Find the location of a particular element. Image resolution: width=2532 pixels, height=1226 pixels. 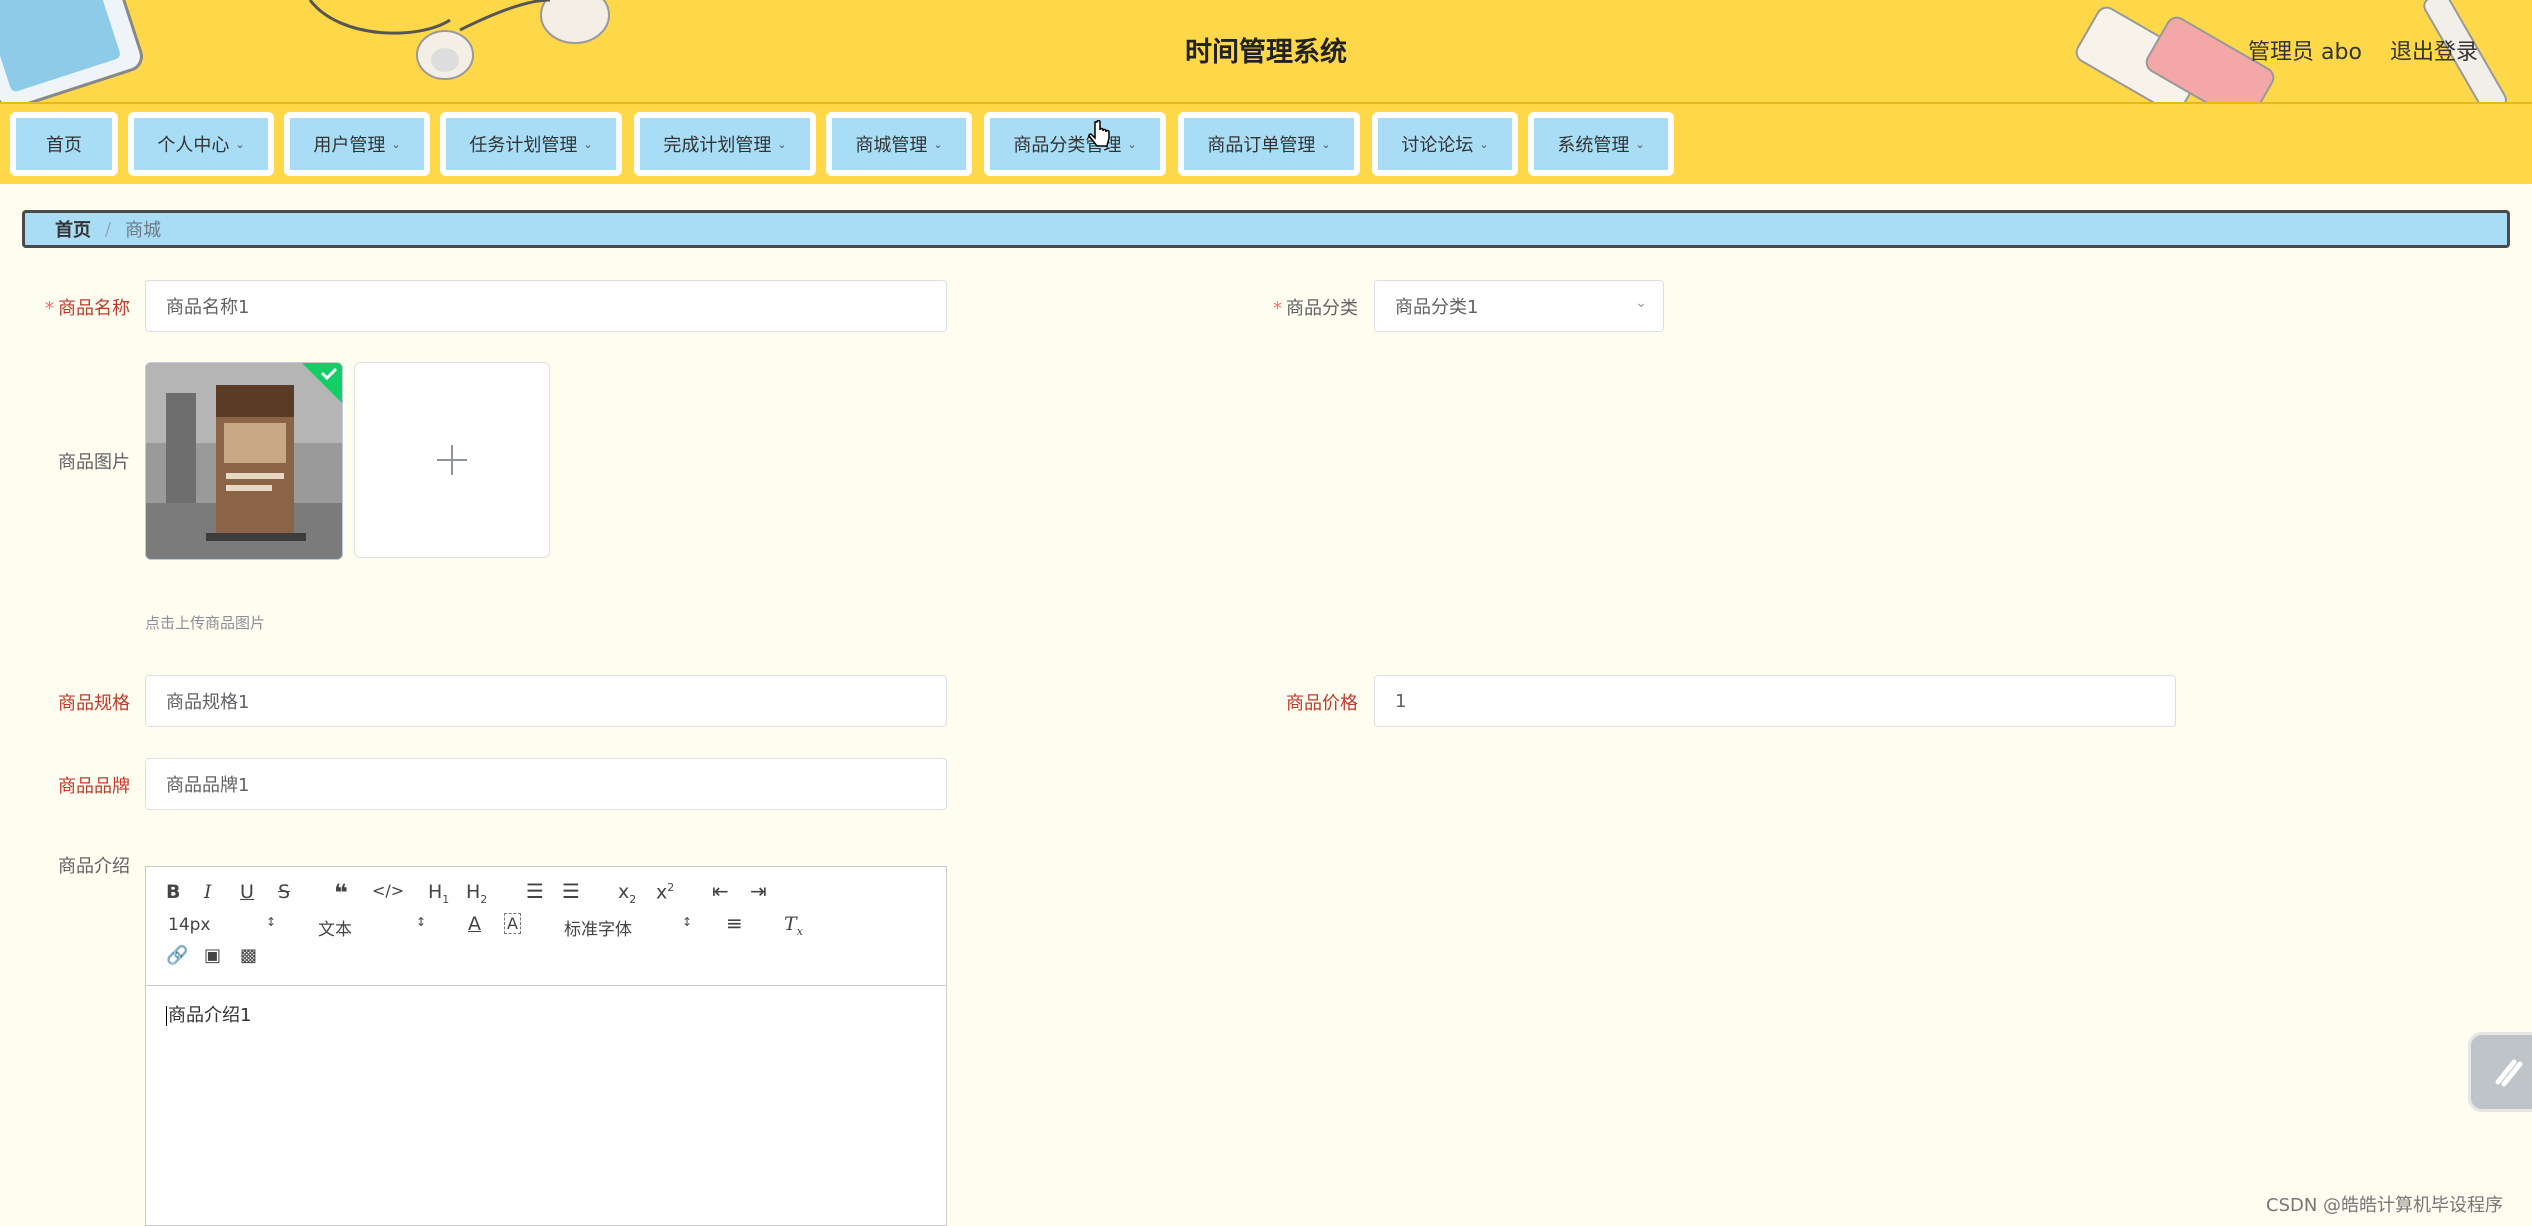

intro-label: 商品介绍 is located at coordinates (94, 866).